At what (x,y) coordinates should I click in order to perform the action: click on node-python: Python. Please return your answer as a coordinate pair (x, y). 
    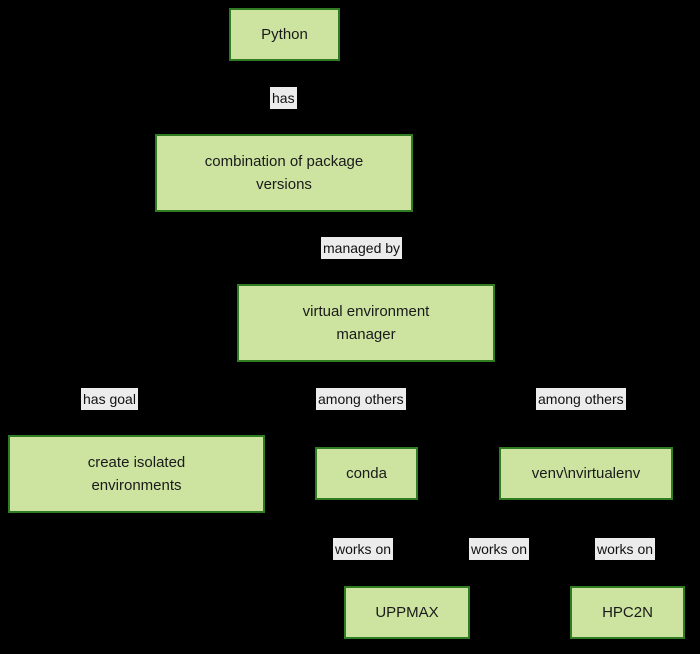
    Looking at the image, I should click on (284, 34).